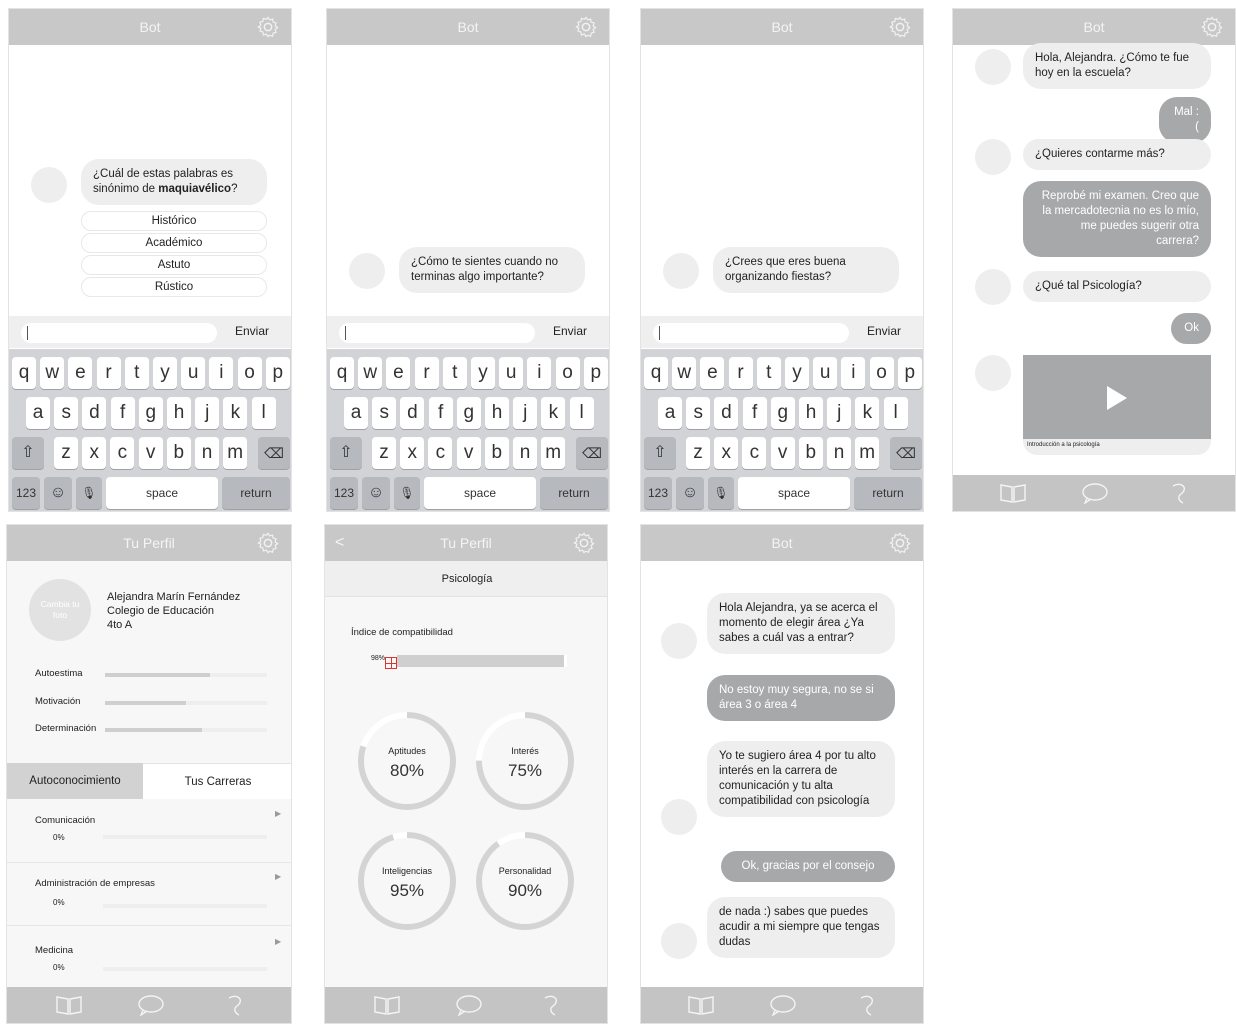 The width and height of the screenshot is (1236, 1024). Describe the element at coordinates (174, 265) in the screenshot. I see `answer-option: Astuto` at that location.